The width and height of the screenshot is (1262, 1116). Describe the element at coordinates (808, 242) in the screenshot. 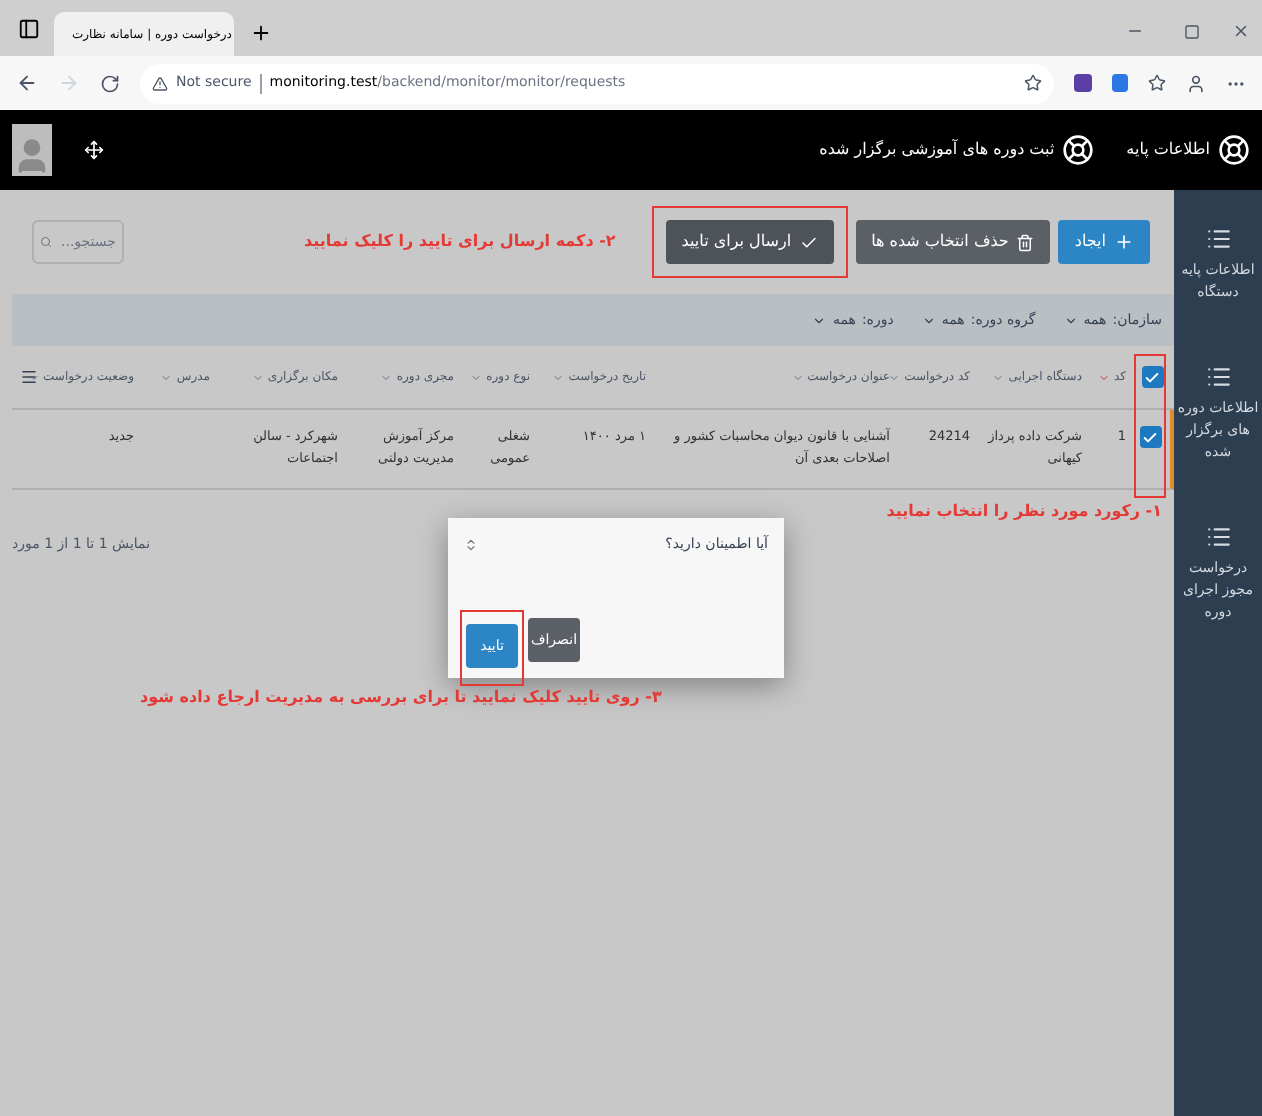

I see `check-icon` at that location.